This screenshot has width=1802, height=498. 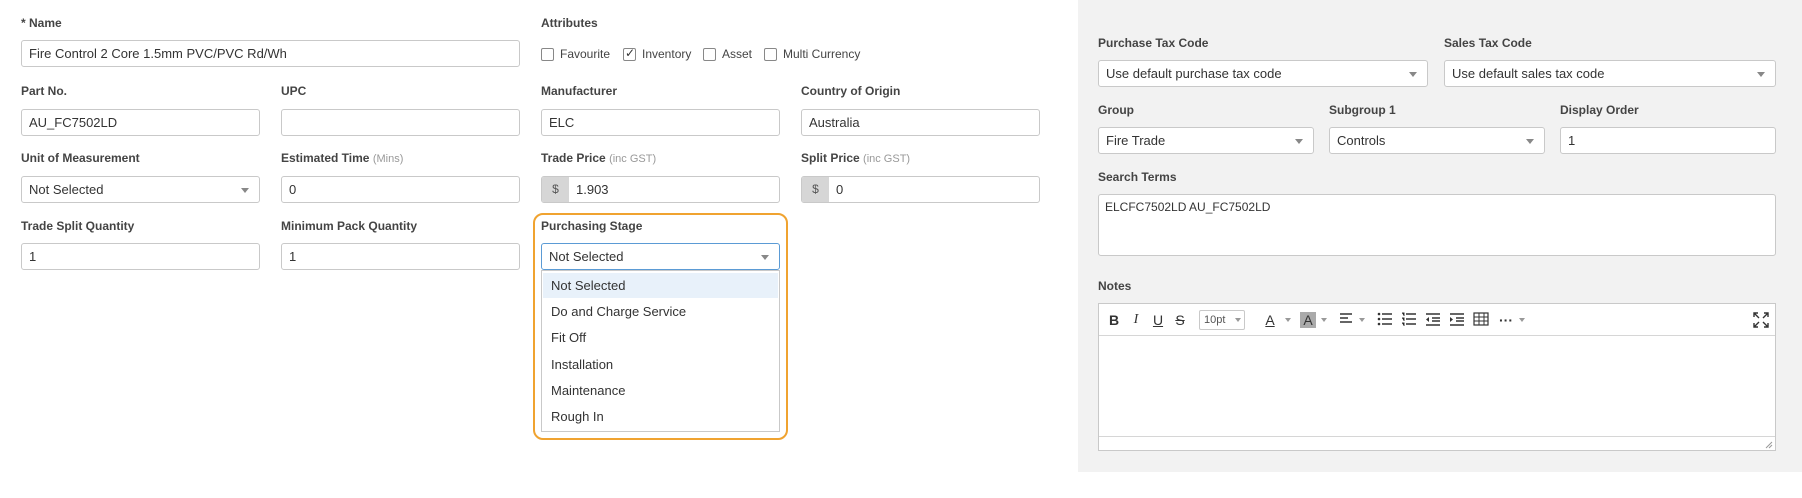 I want to click on editor-toolbar: B I U S 10pt A A ···, so click(x=1437, y=320).